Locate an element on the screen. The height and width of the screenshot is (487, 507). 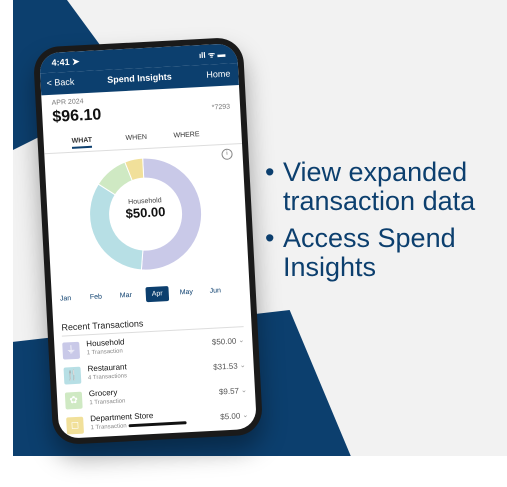
tab-when: WHEN is located at coordinates (136, 138).